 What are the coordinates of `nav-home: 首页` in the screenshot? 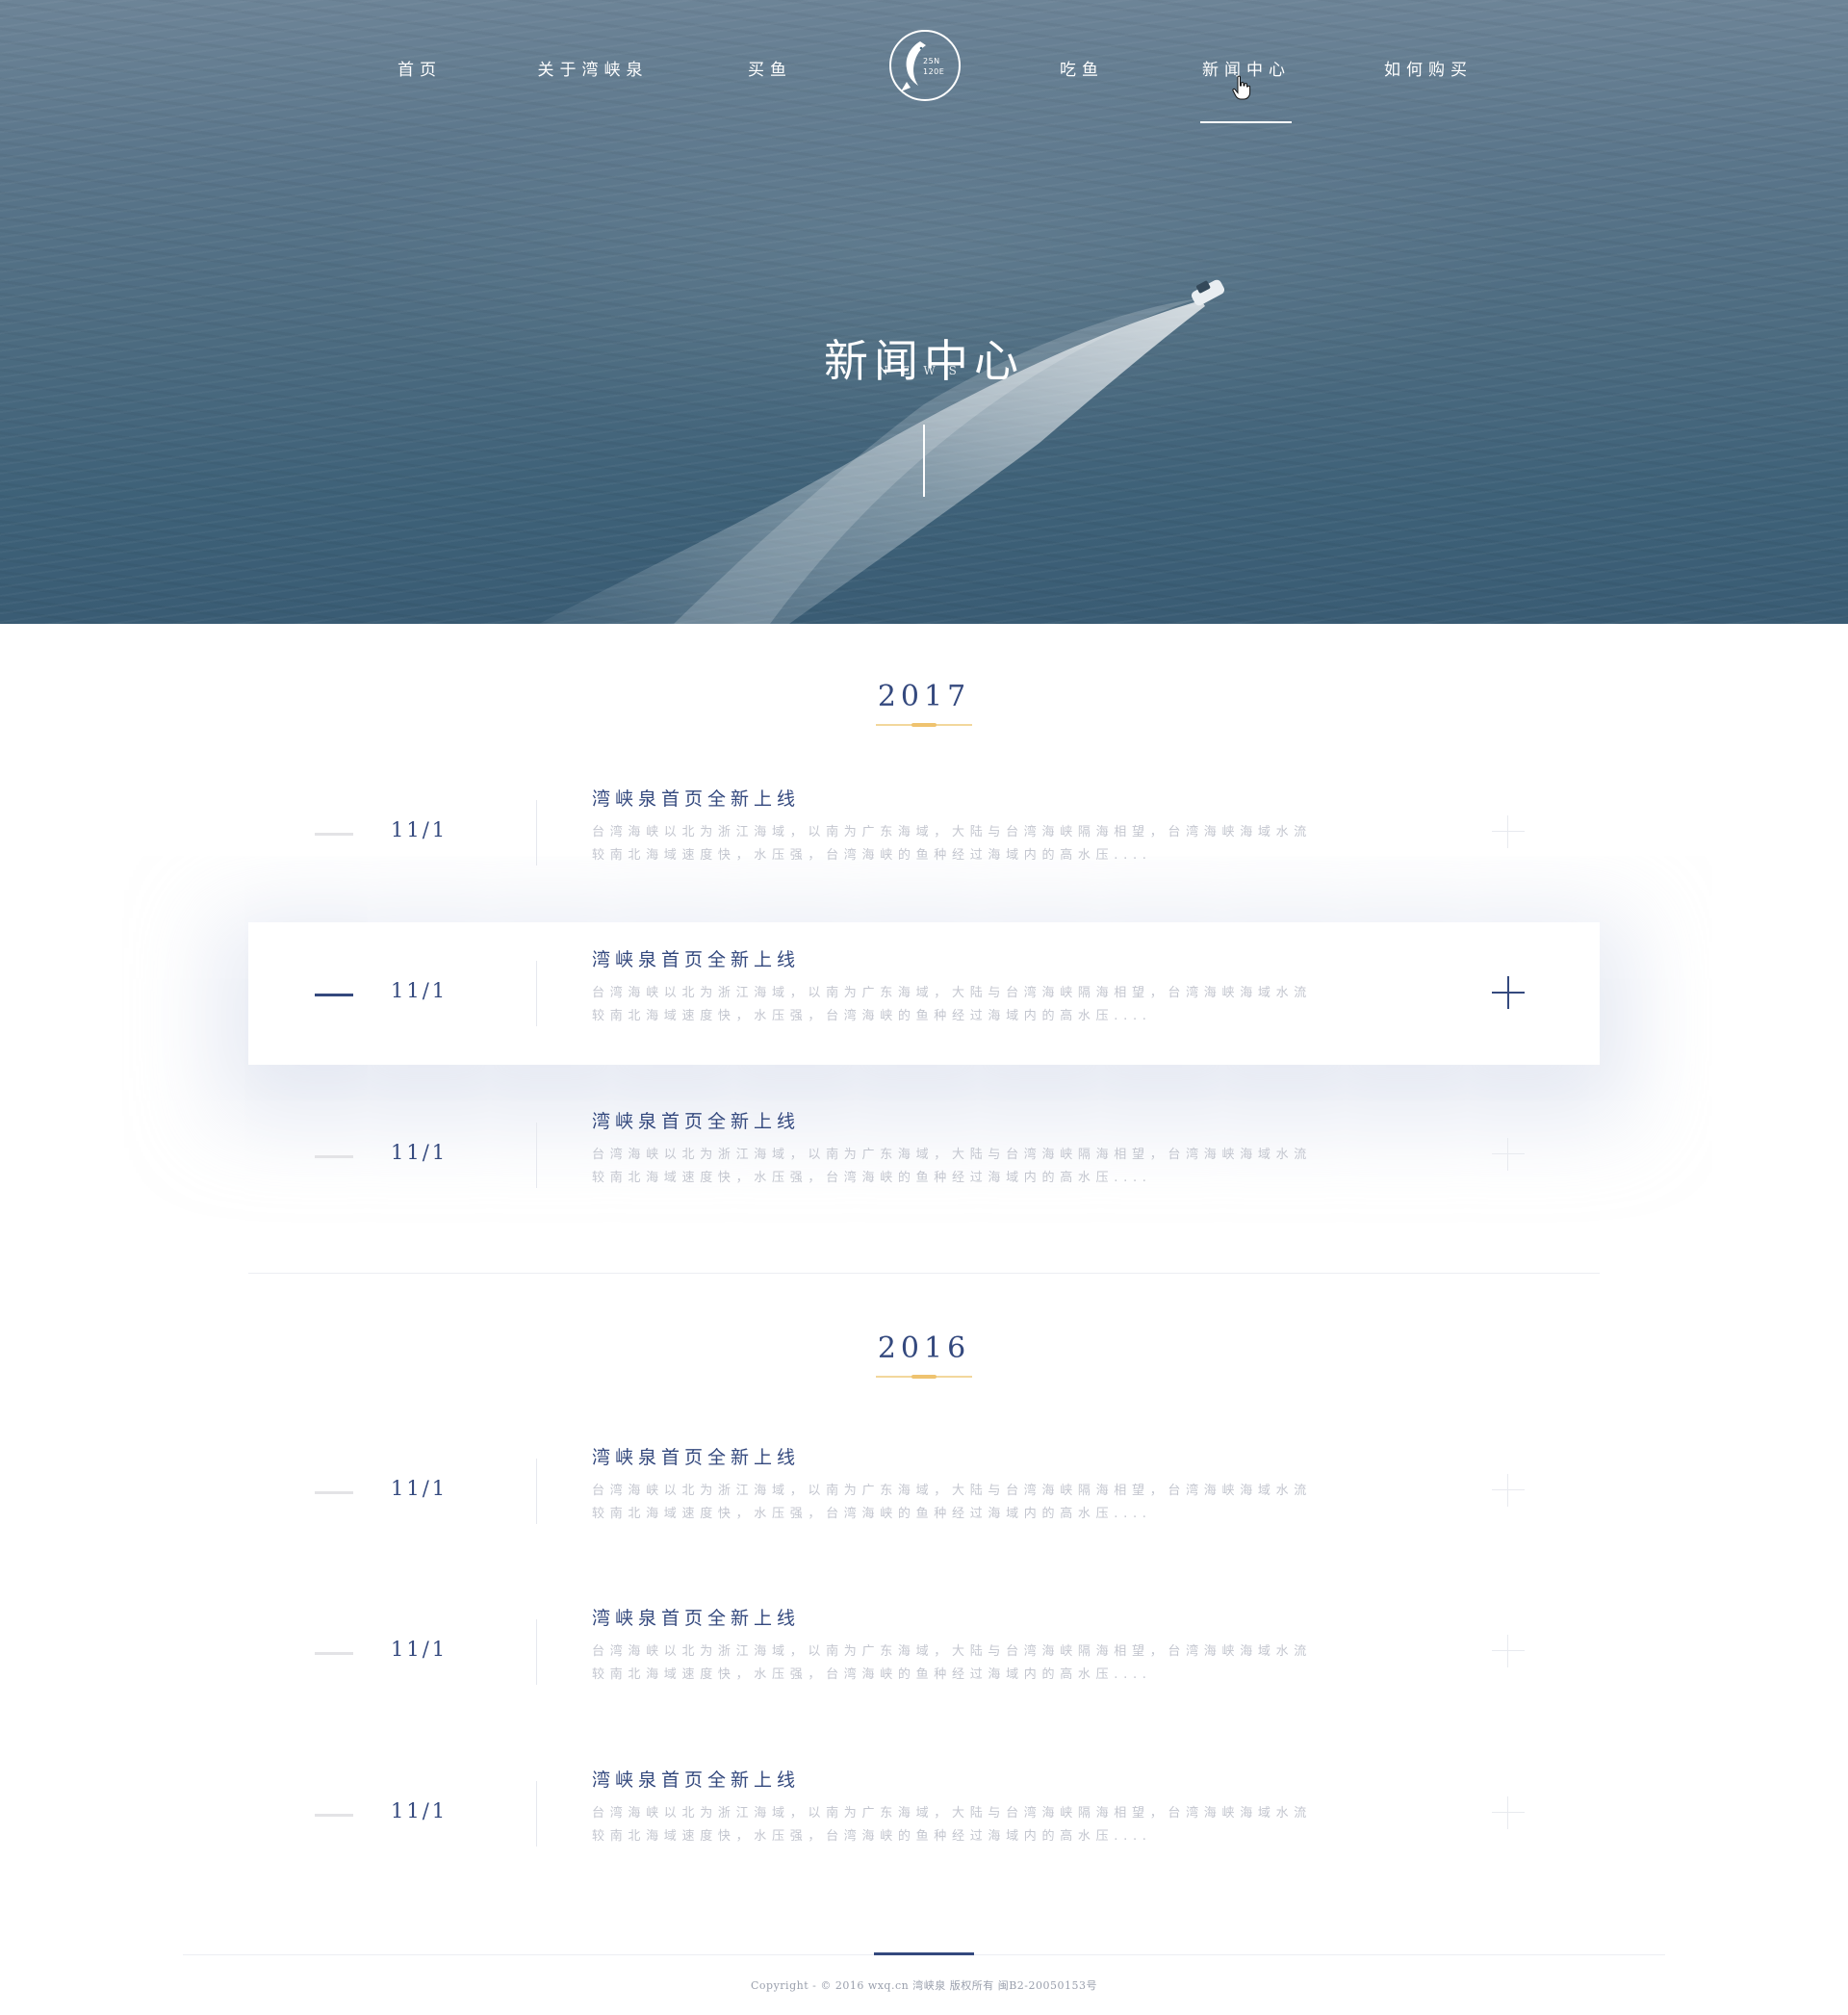 It's located at (419, 71).